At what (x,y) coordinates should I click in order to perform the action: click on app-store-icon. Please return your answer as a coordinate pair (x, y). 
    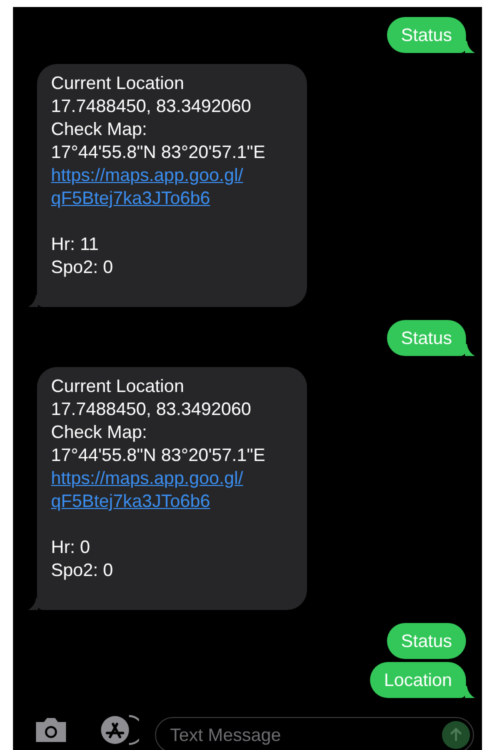
    Looking at the image, I should click on (119, 730).